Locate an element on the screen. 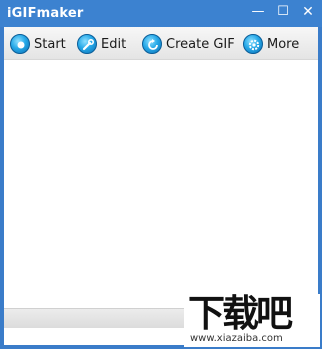  watermark-logo: 下载吧 is located at coordinates (240, 313).